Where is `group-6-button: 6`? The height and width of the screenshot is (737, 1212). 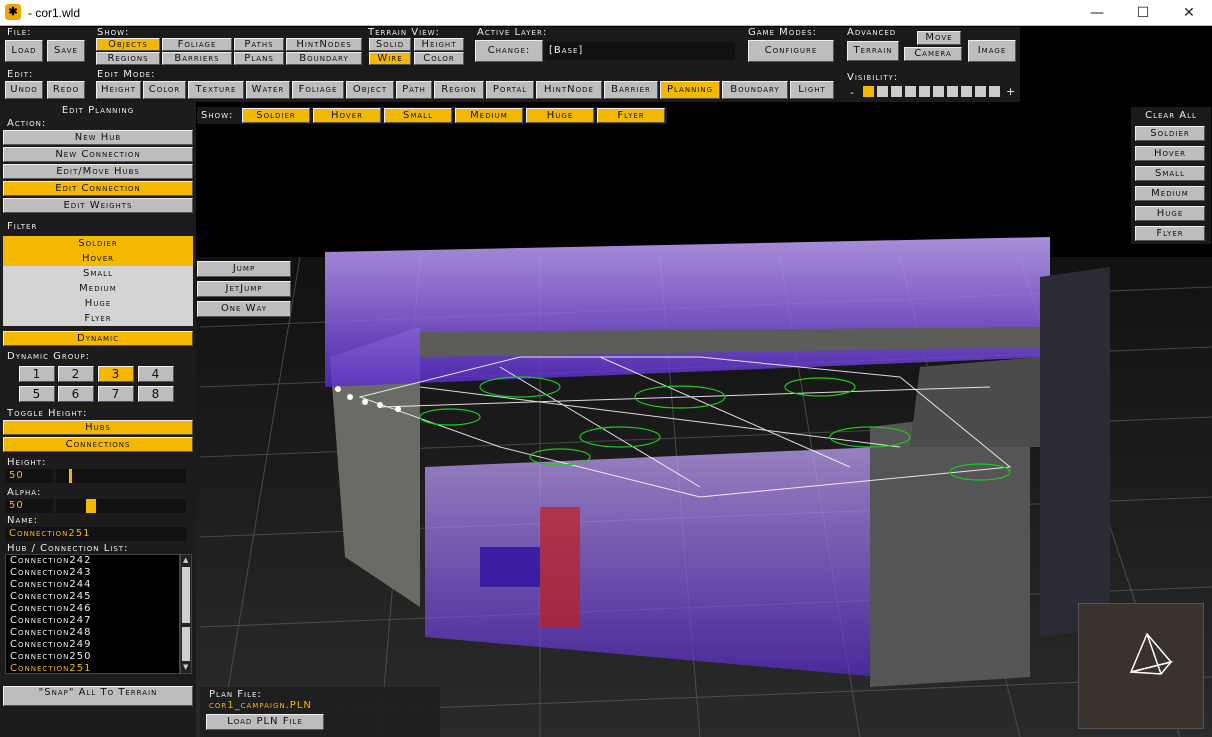 group-6-button: 6 is located at coordinates (76, 394).